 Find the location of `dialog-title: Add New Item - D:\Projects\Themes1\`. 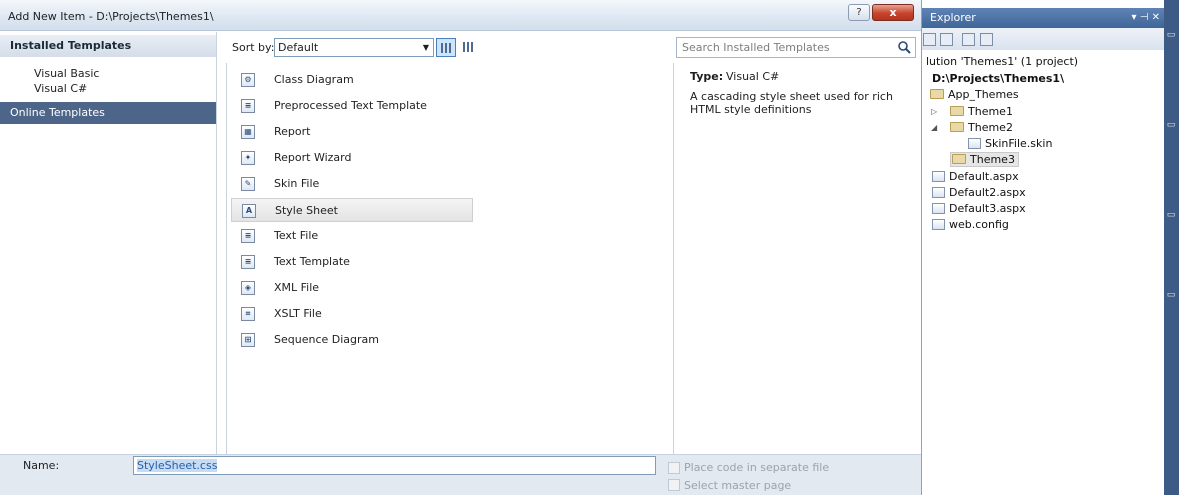

dialog-title: Add New Item - D:\Projects\Themes1\ is located at coordinates (111, 16).